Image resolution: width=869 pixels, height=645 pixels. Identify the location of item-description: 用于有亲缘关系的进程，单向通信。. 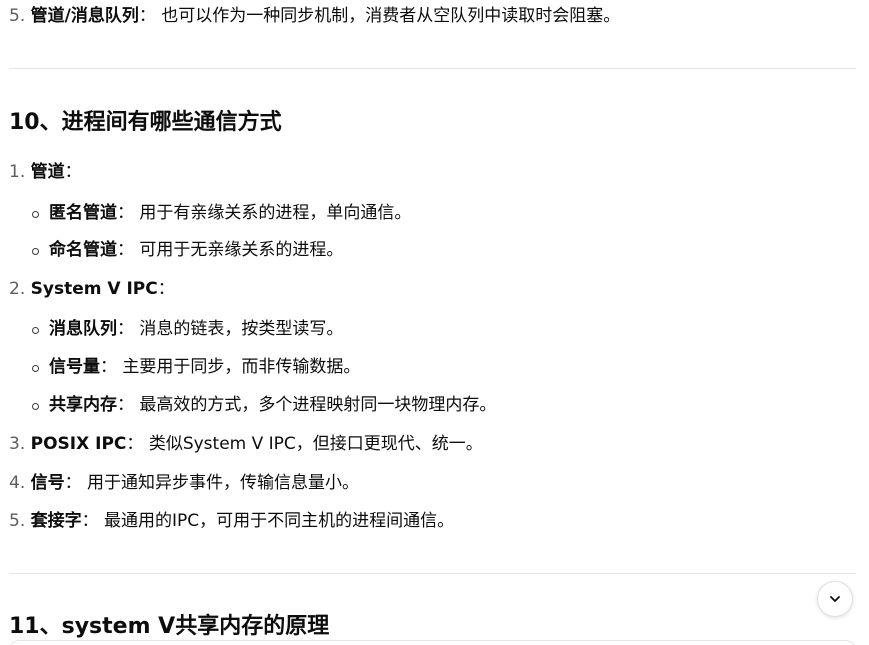
(275, 213).